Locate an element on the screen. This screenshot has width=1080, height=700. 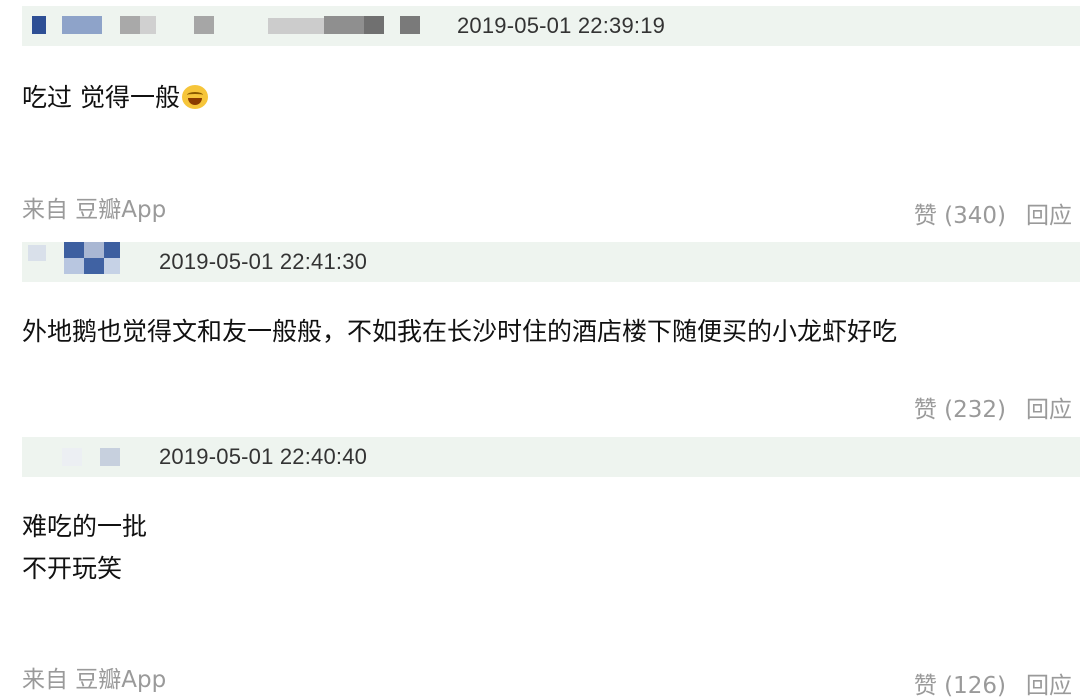
comment-line: 吃过 觉得一般 is located at coordinates (101, 97).